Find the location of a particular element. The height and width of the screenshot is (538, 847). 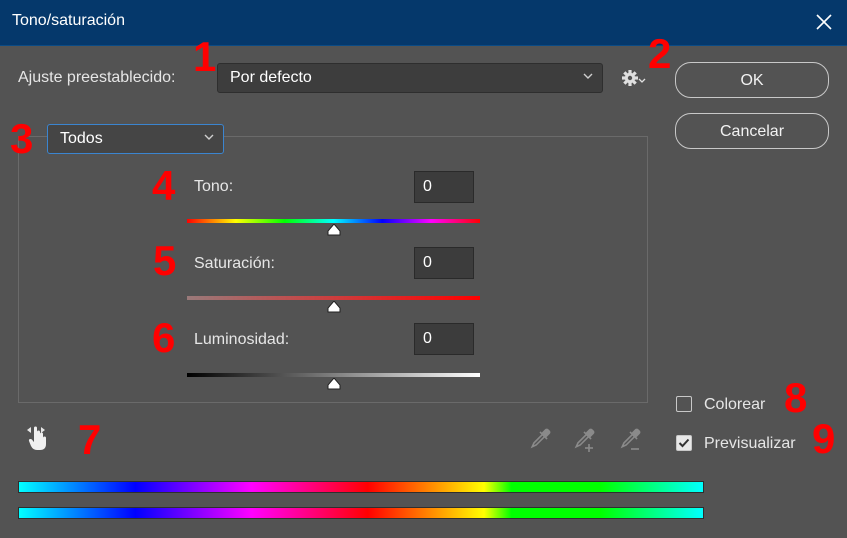

title-bar: Tono/saturación is located at coordinates (423, 23).